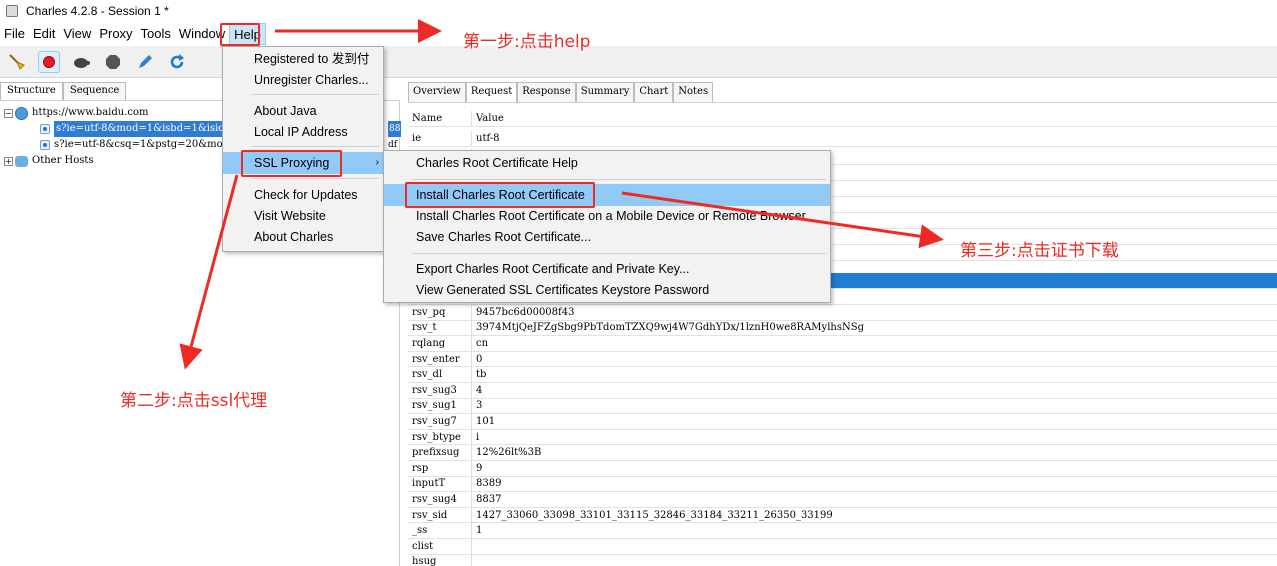  What do you see at coordinates (525, 312) in the screenshot?
I see `param-value: 9457bc6d00008f43` at bounding box center [525, 312].